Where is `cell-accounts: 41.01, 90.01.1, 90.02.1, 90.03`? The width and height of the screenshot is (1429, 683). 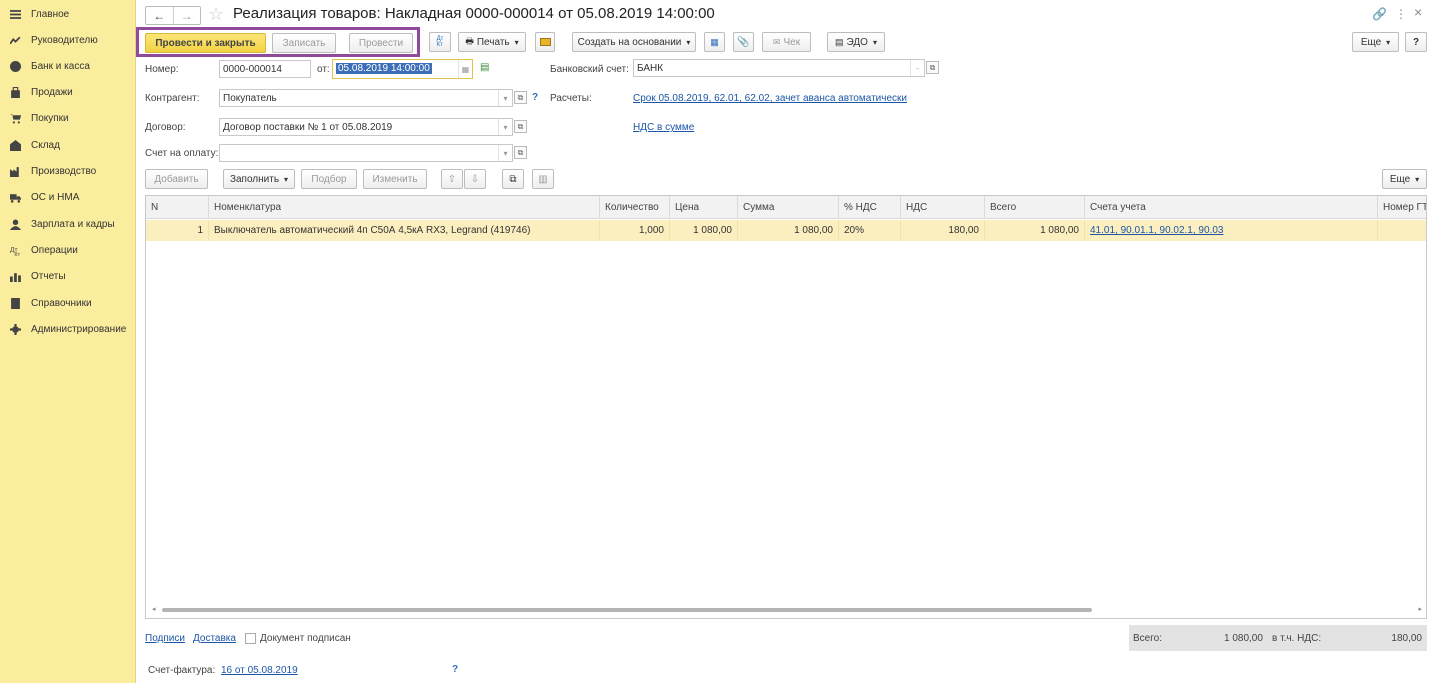 cell-accounts: 41.01, 90.01.1, 90.02.1, 90.03 is located at coordinates (1231, 230).